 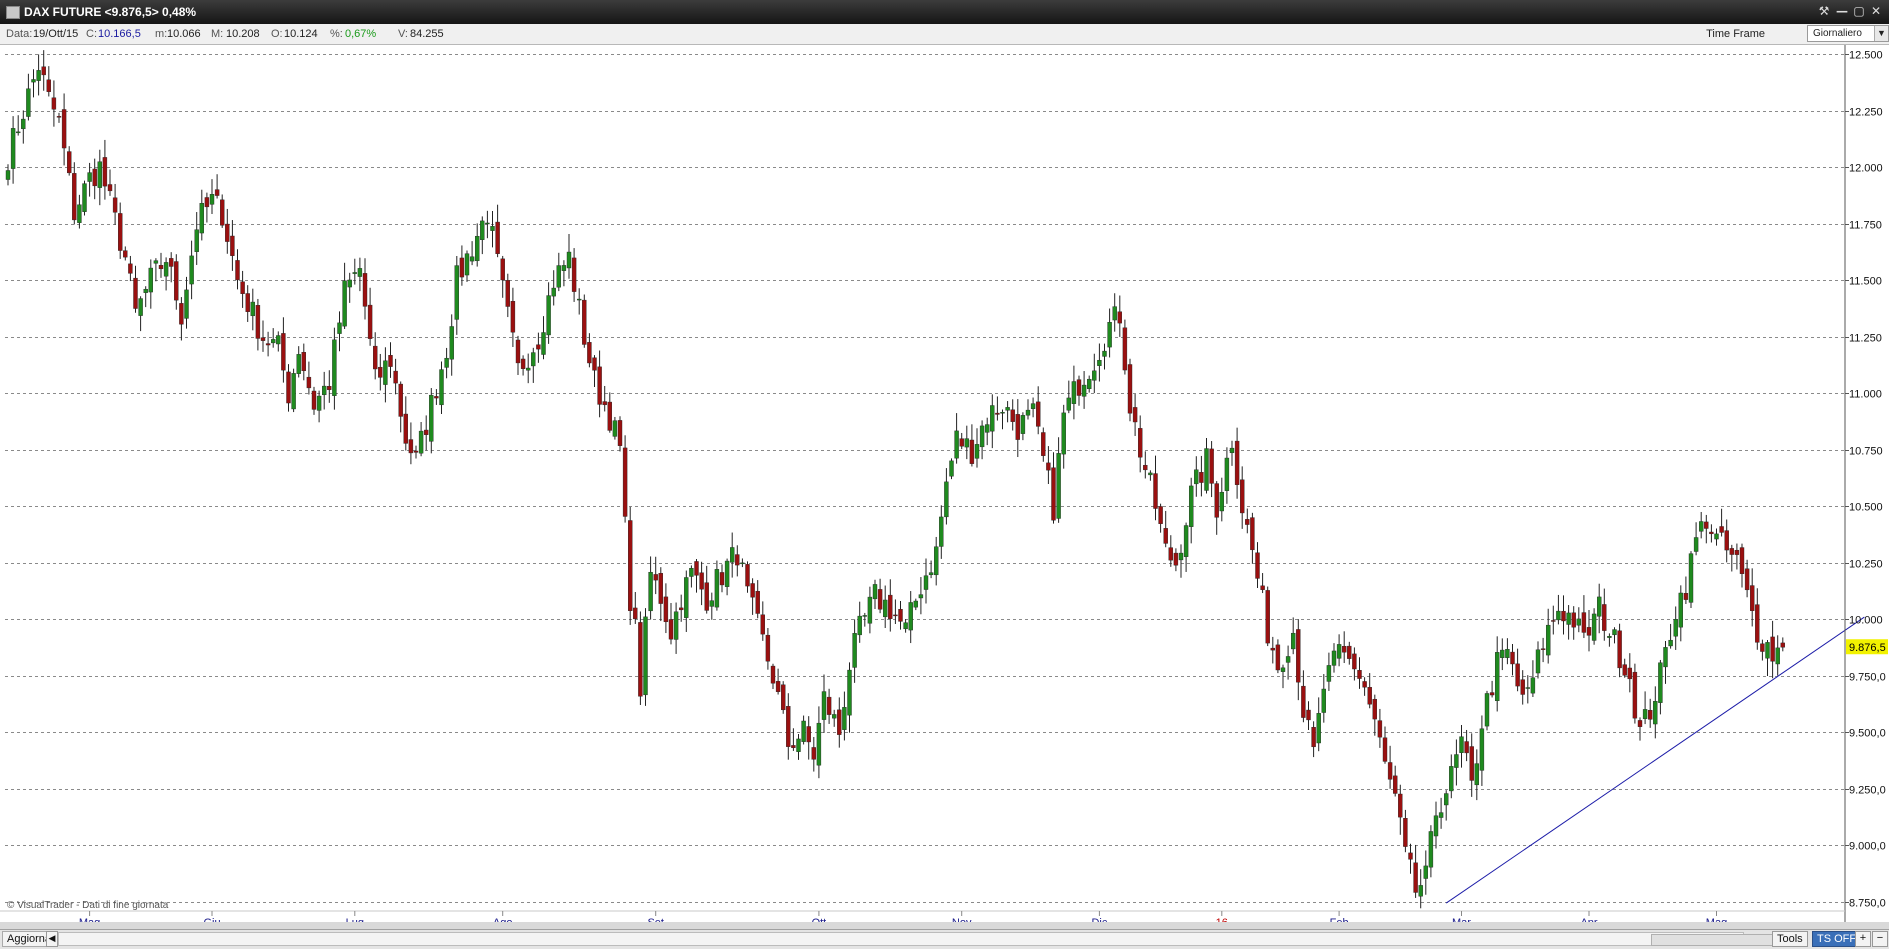 What do you see at coordinates (1876, 11) in the screenshot?
I see `close-button: ✕` at bounding box center [1876, 11].